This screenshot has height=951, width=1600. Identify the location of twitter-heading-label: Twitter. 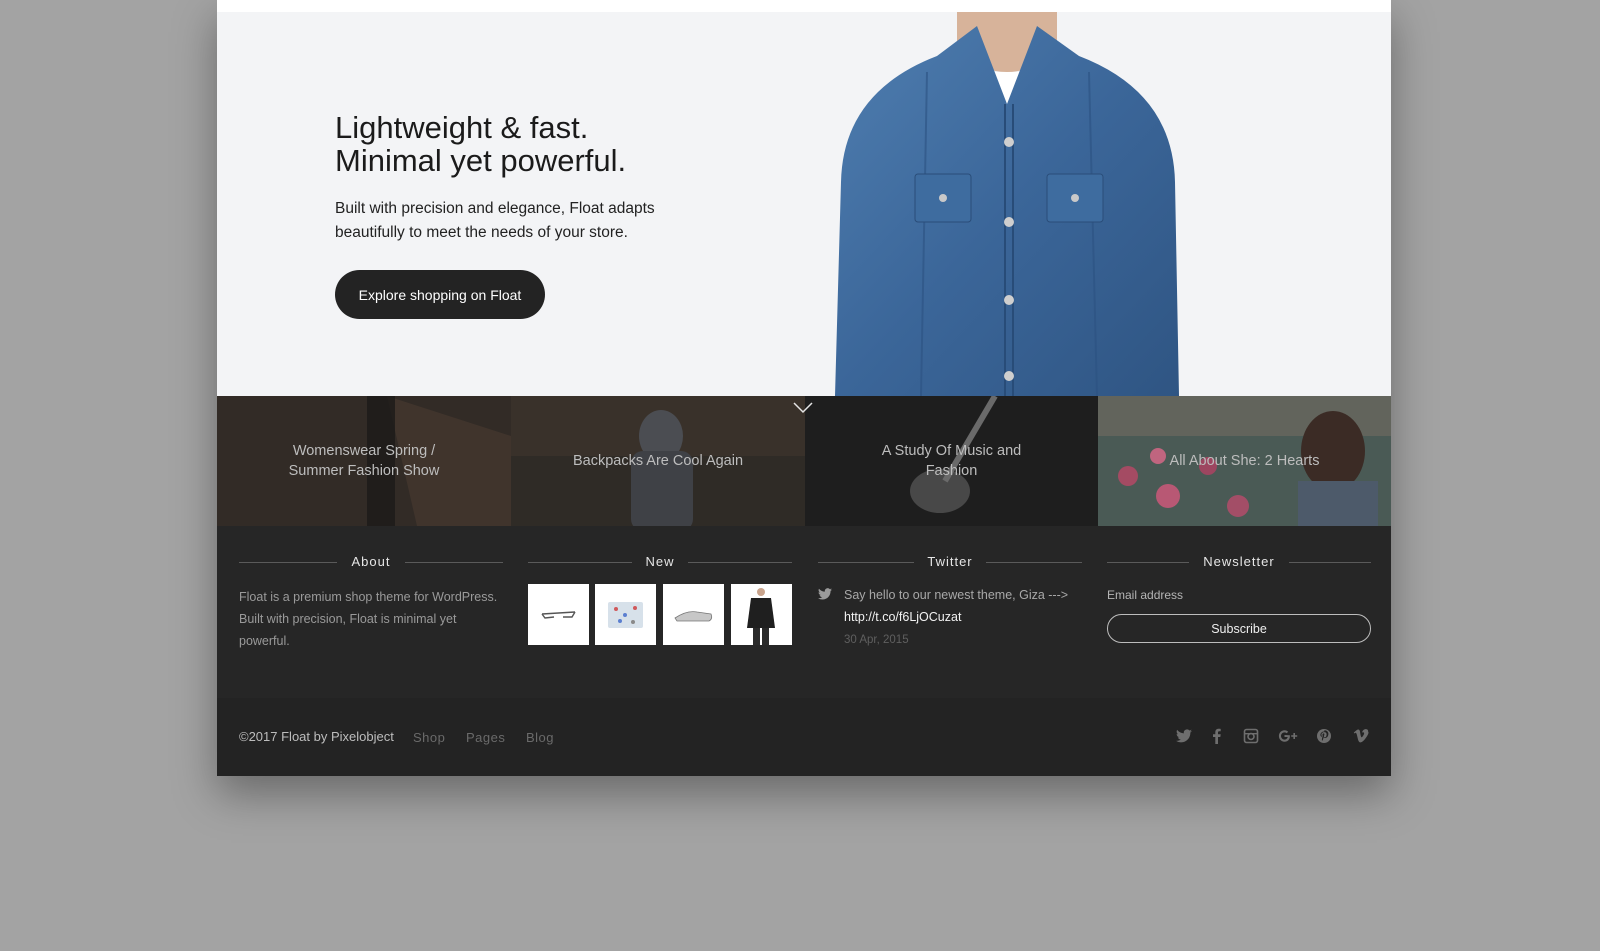
(950, 561).